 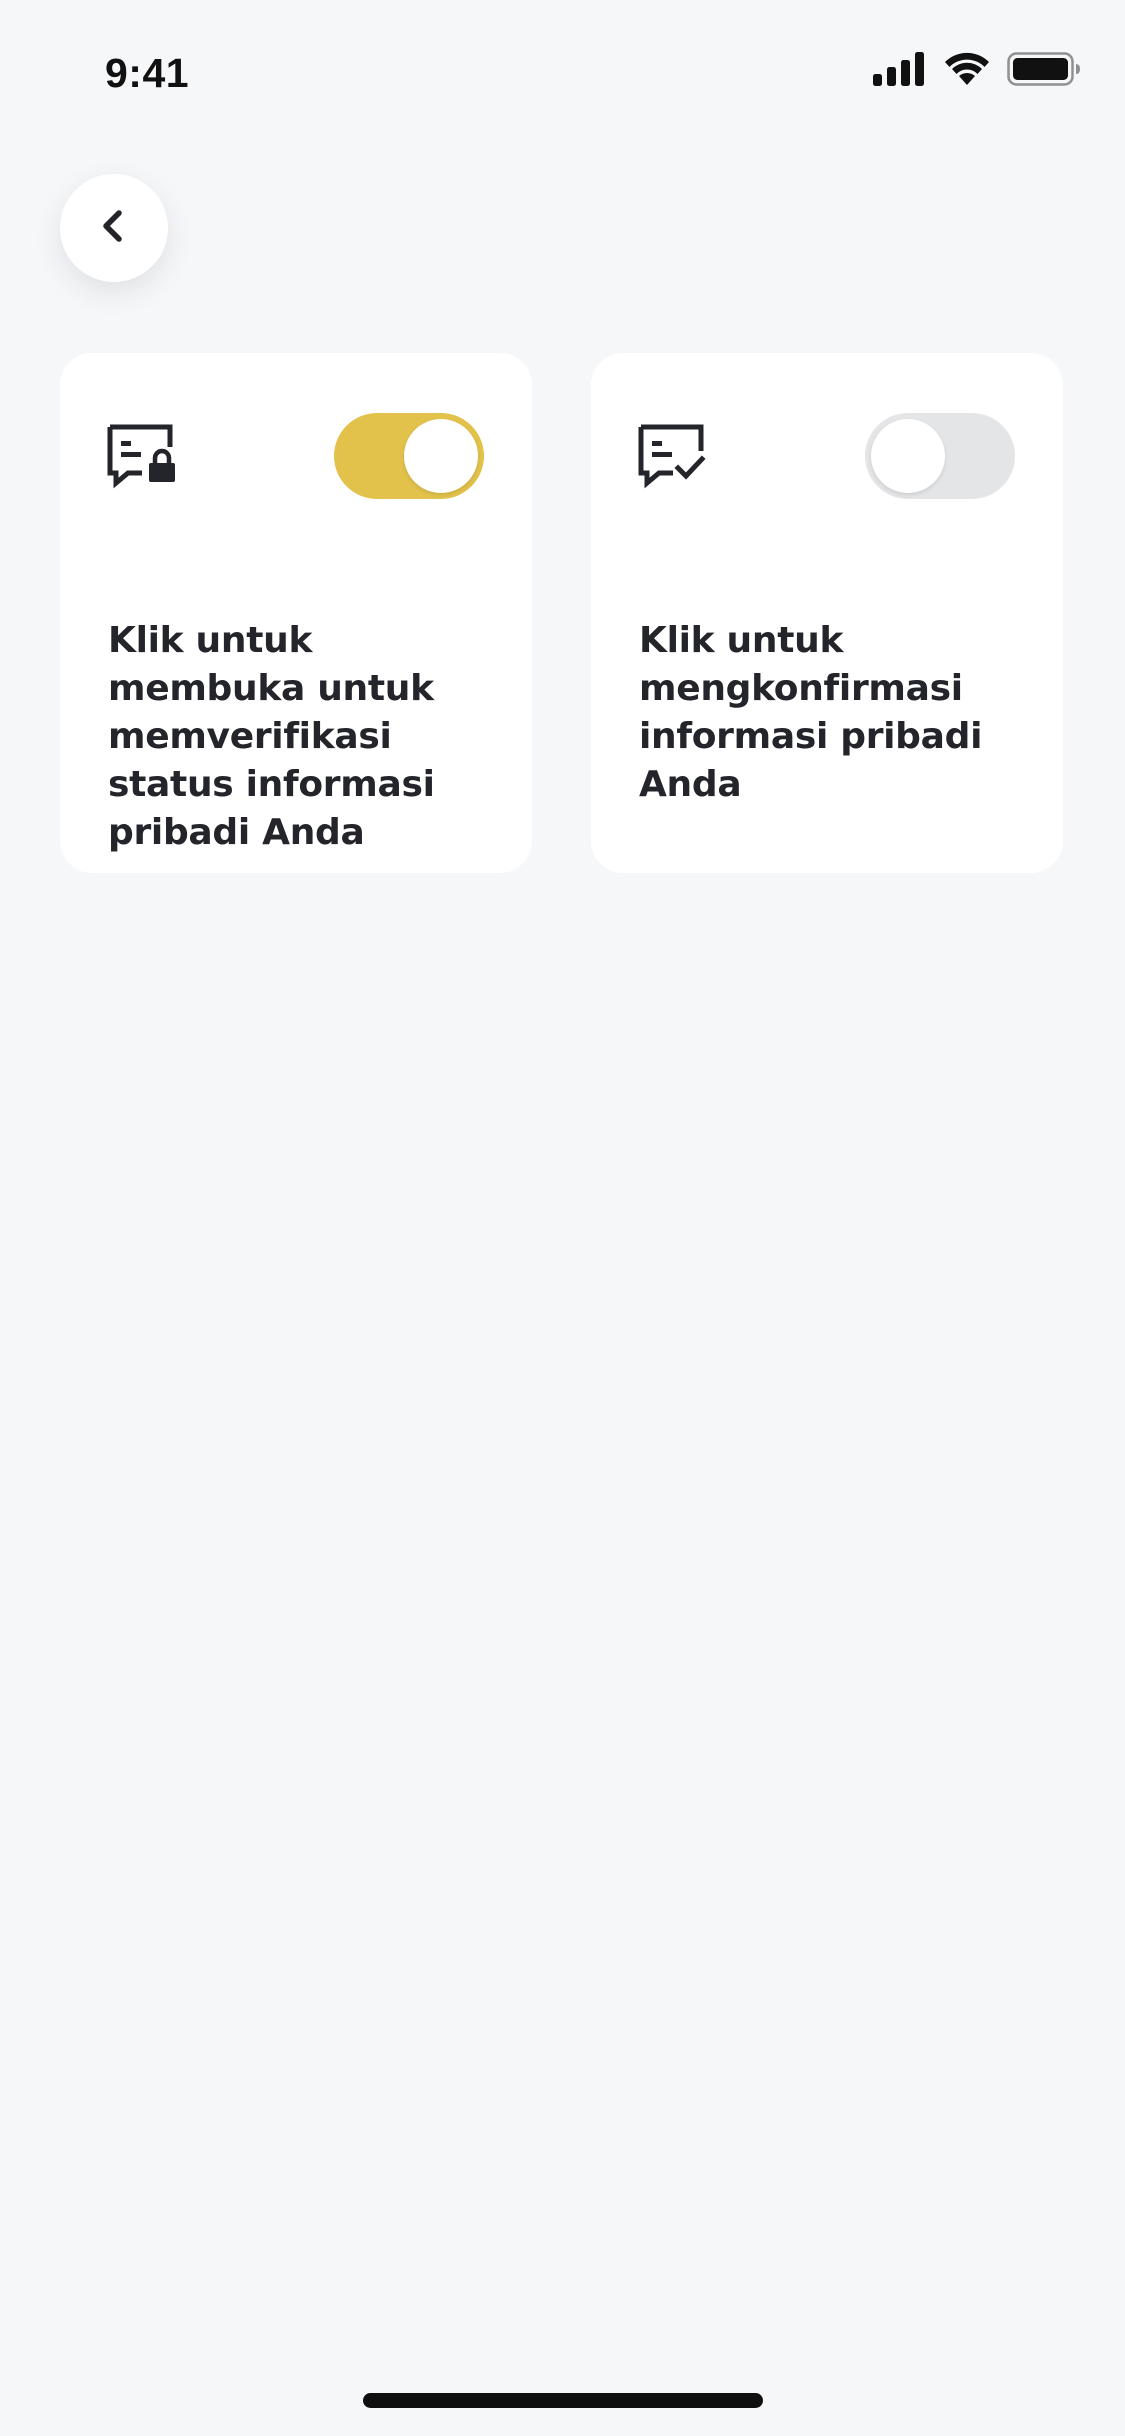 I want to click on verify-status-toggle, so click(x=409, y=456).